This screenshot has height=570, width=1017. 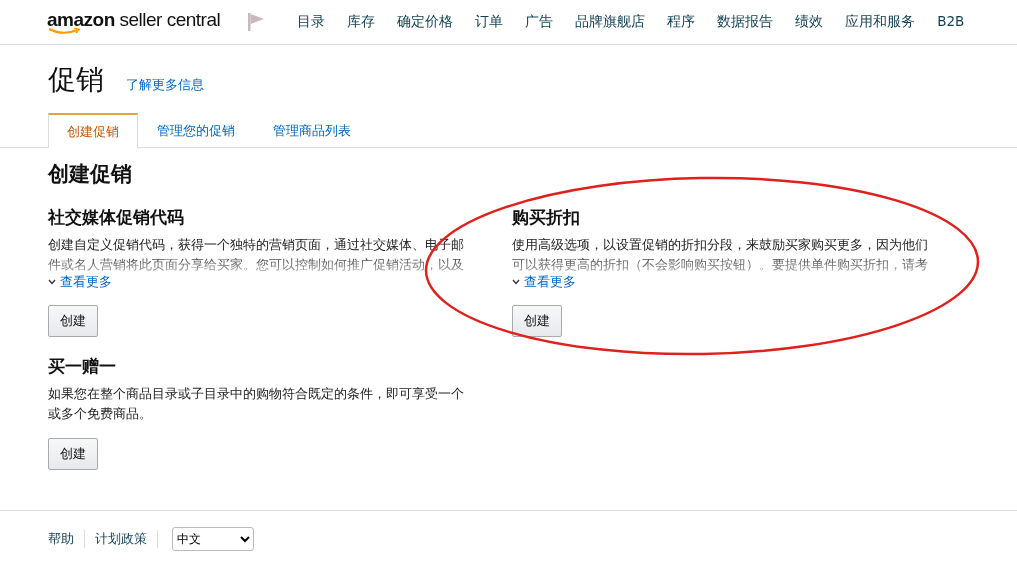 What do you see at coordinates (196, 130) in the screenshot?
I see `tab: 管理您的促销` at bounding box center [196, 130].